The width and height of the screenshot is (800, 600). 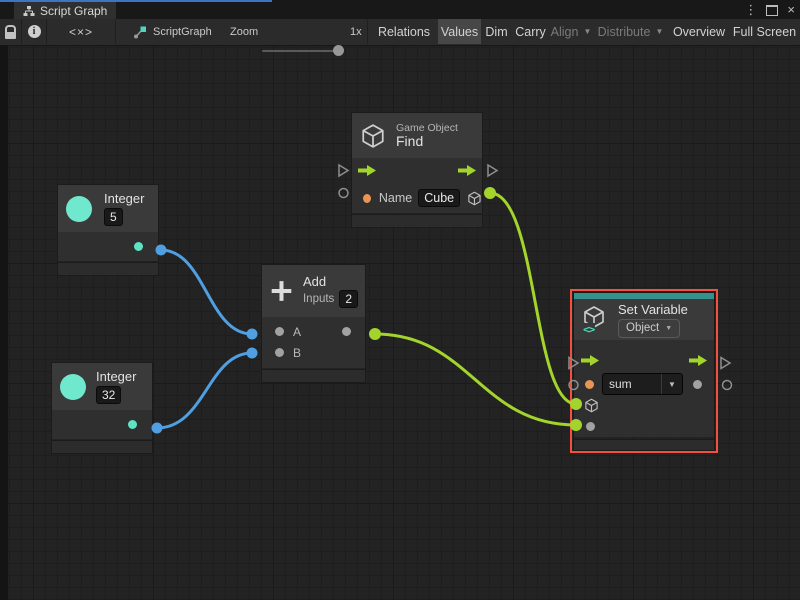 I want to click on info-button: i, so click(x=34, y=31).